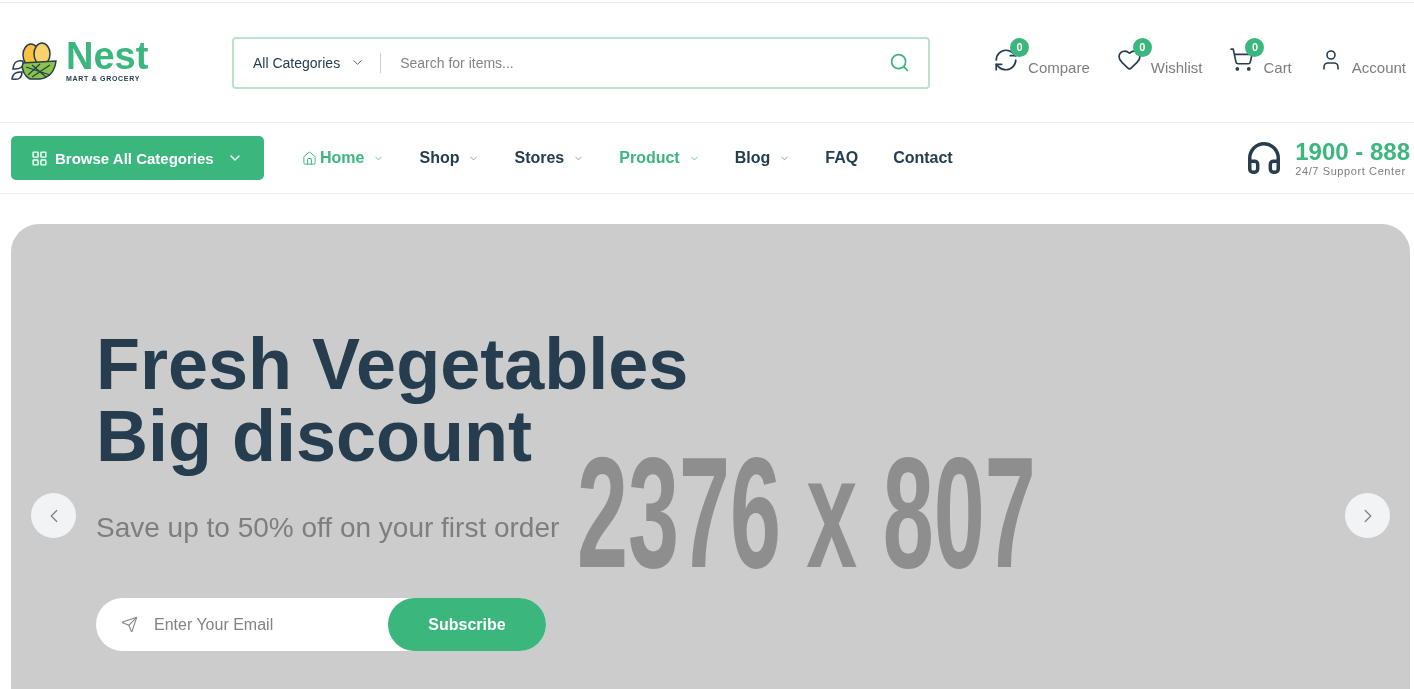 The height and width of the screenshot is (689, 1414). I want to click on nav-link: Contact, so click(923, 158).